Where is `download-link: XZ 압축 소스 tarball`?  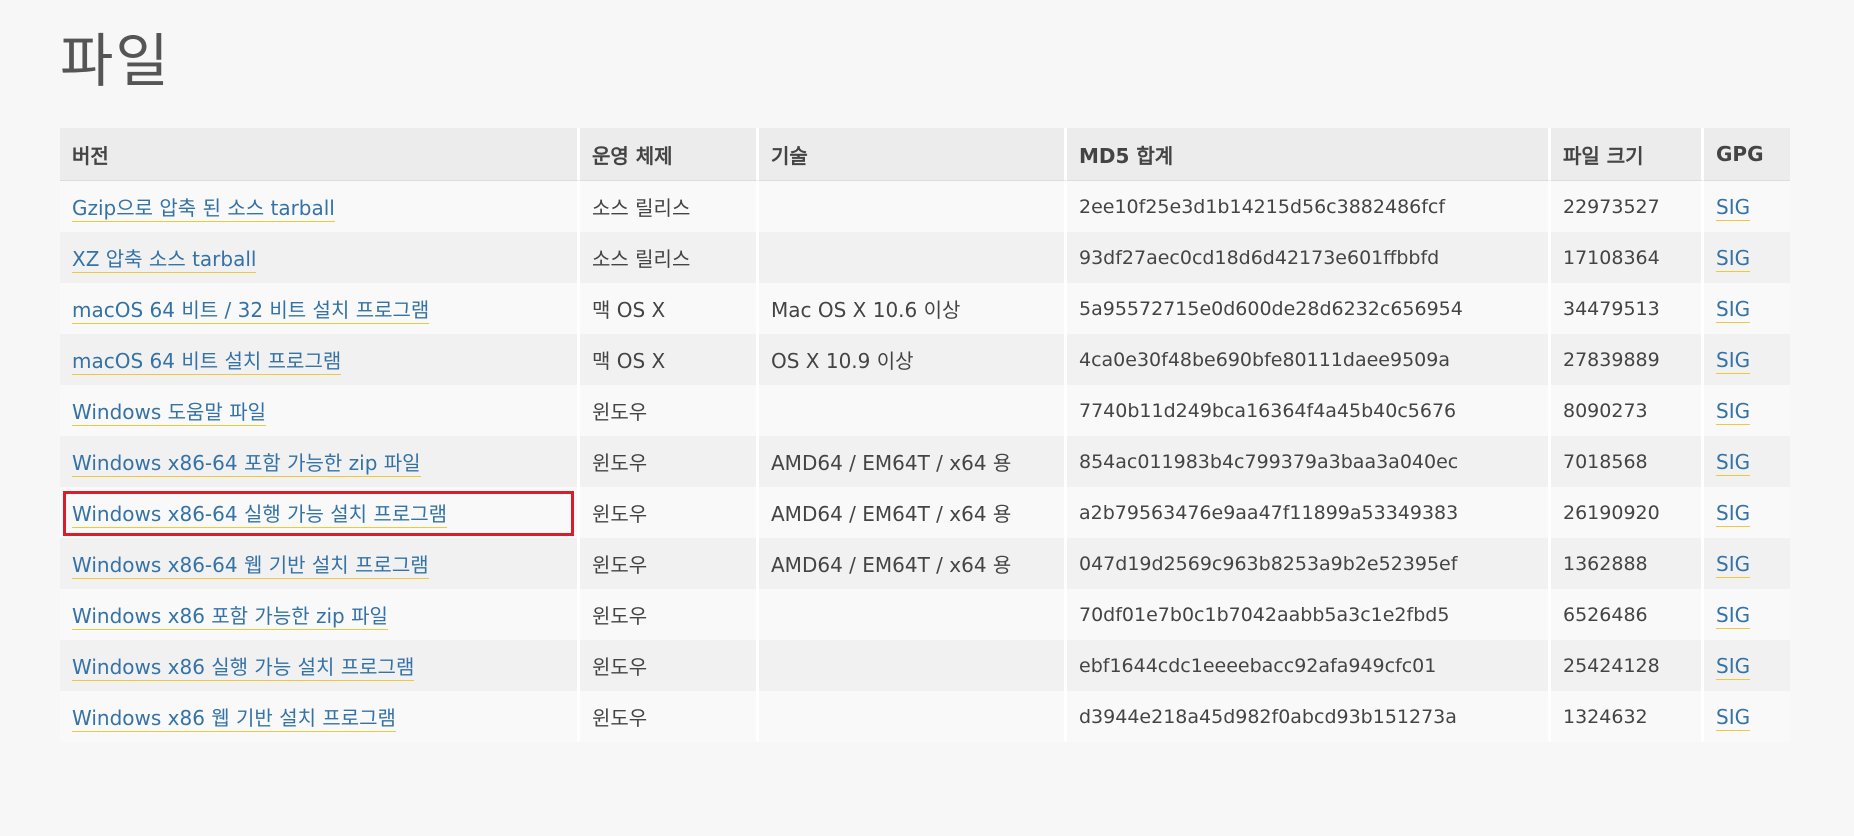 download-link: XZ 압축 소스 tarball is located at coordinates (164, 260).